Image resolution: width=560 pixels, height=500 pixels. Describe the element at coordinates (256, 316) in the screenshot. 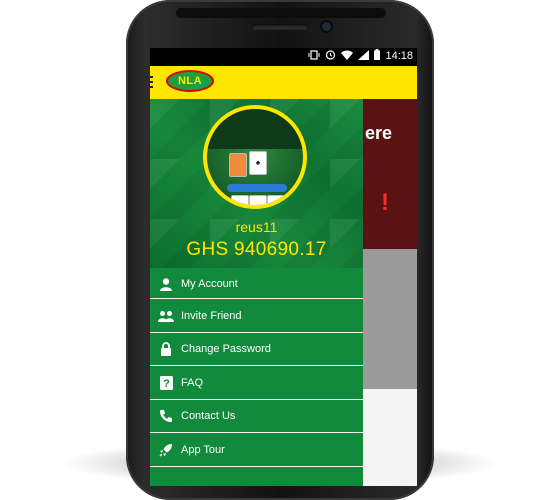

I see `menu-item-invite-friend: Invite Friend` at that location.